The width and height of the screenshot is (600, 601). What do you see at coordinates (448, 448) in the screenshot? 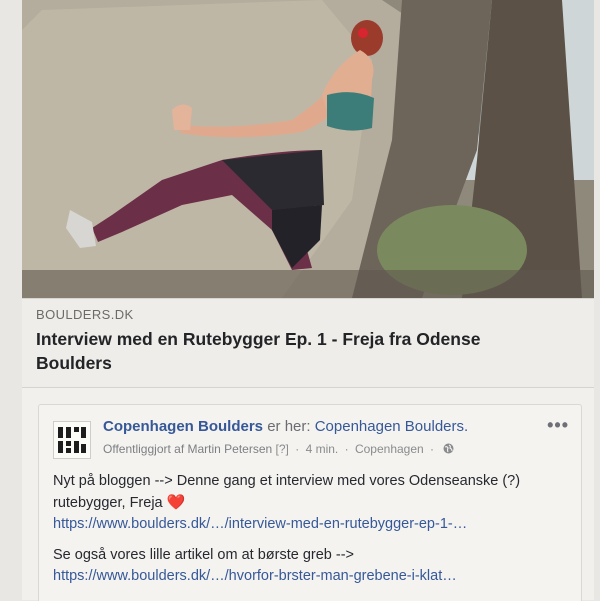
I see `globe-icon` at bounding box center [448, 448].